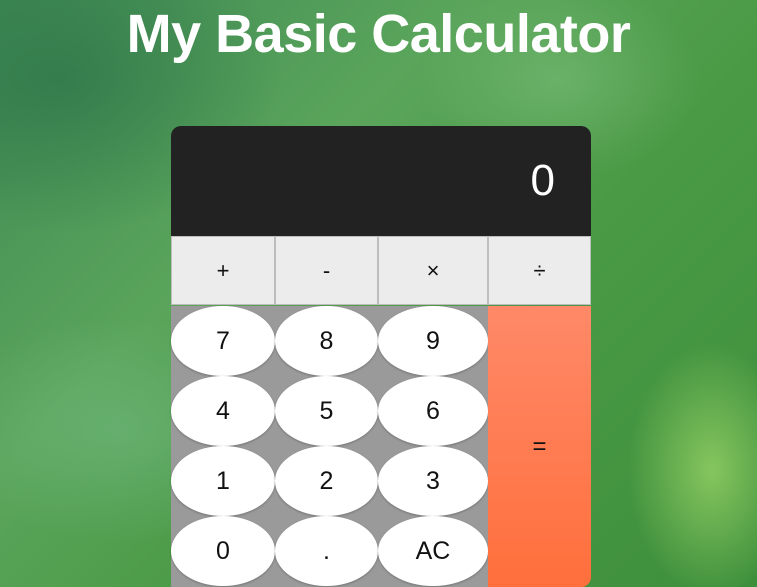  I want to click on digit-6-button: 6, so click(433, 411).